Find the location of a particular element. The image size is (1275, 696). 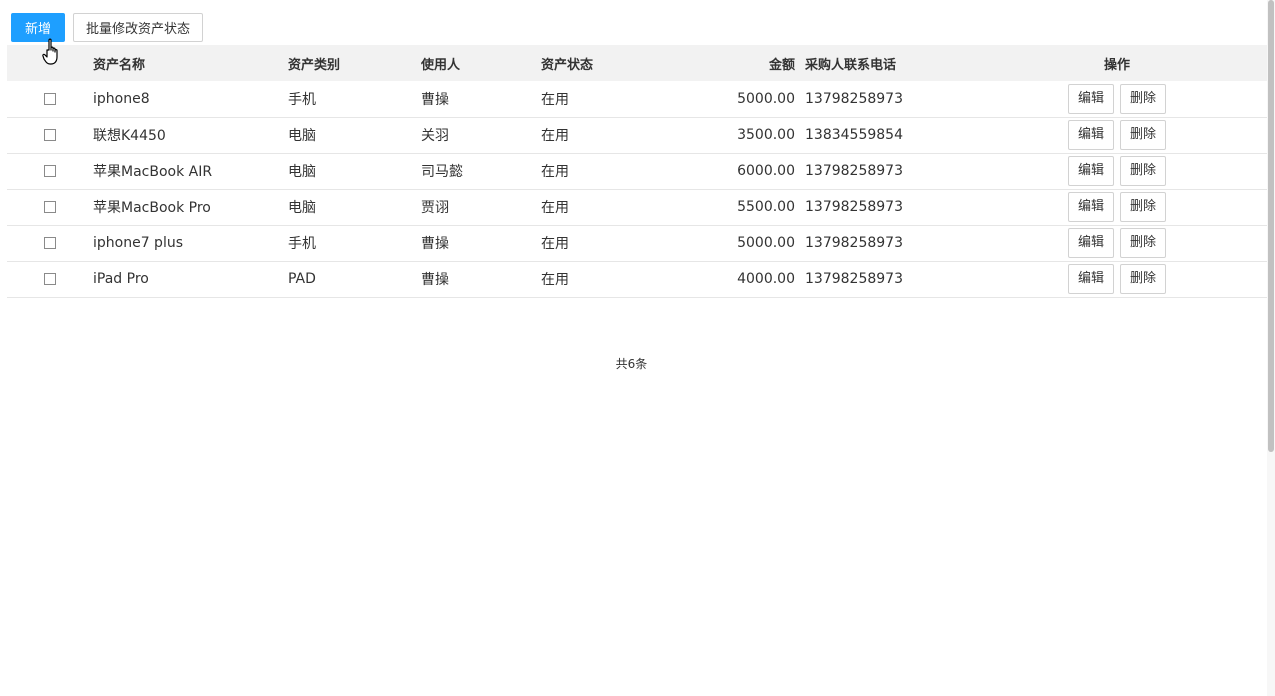

table-header-row: 资产名称 资产类别 使用人 资产状态 金额 采购人联系电话 操作 is located at coordinates (637, 63).